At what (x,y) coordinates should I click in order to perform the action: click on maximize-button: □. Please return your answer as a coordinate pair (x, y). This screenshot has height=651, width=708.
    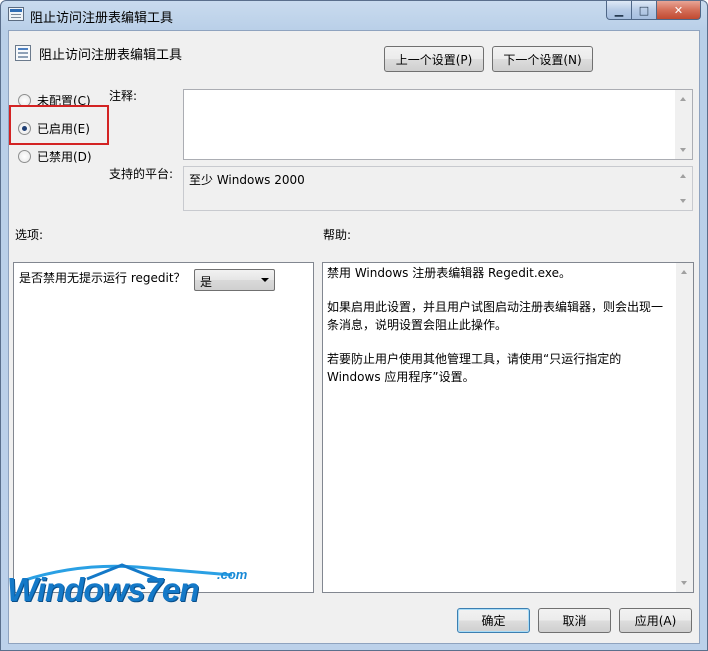
    Looking at the image, I should click on (644, 10).